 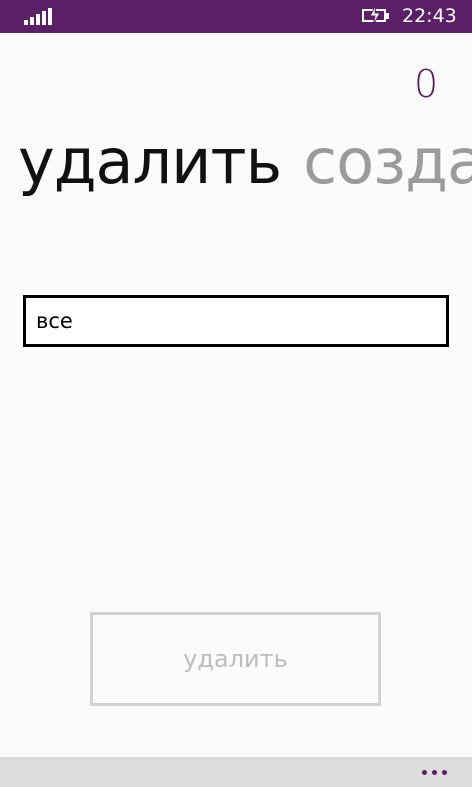 I want to click on item-counter: 0, so click(x=426, y=84).